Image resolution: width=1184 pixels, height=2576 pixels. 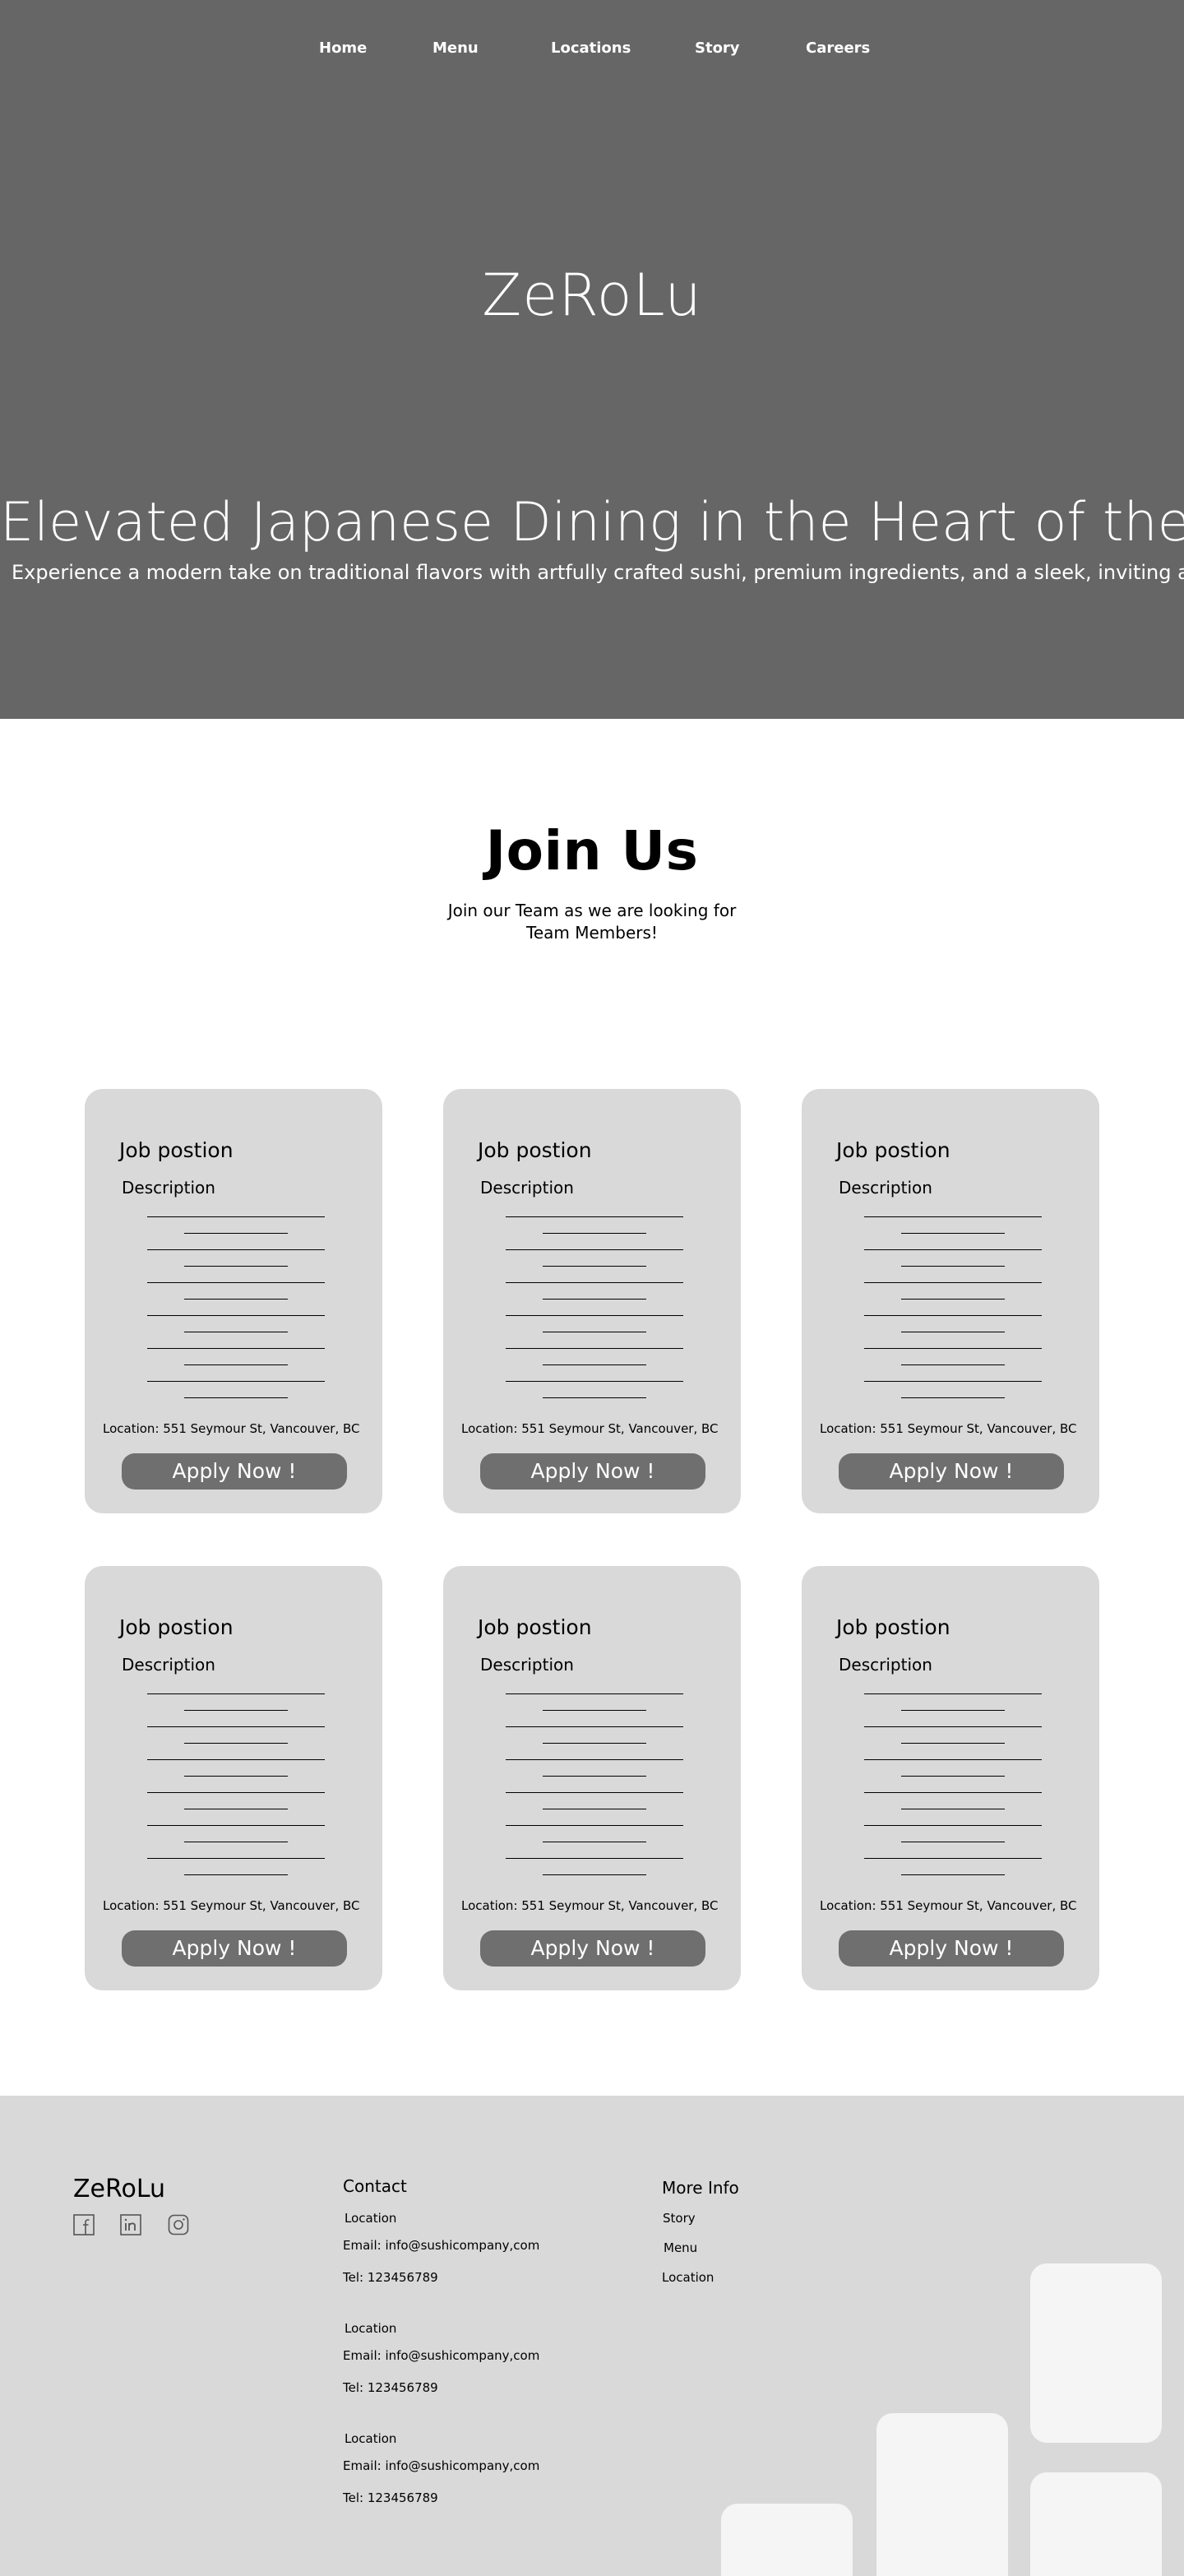 I want to click on nav-story: Story, so click(x=717, y=48).